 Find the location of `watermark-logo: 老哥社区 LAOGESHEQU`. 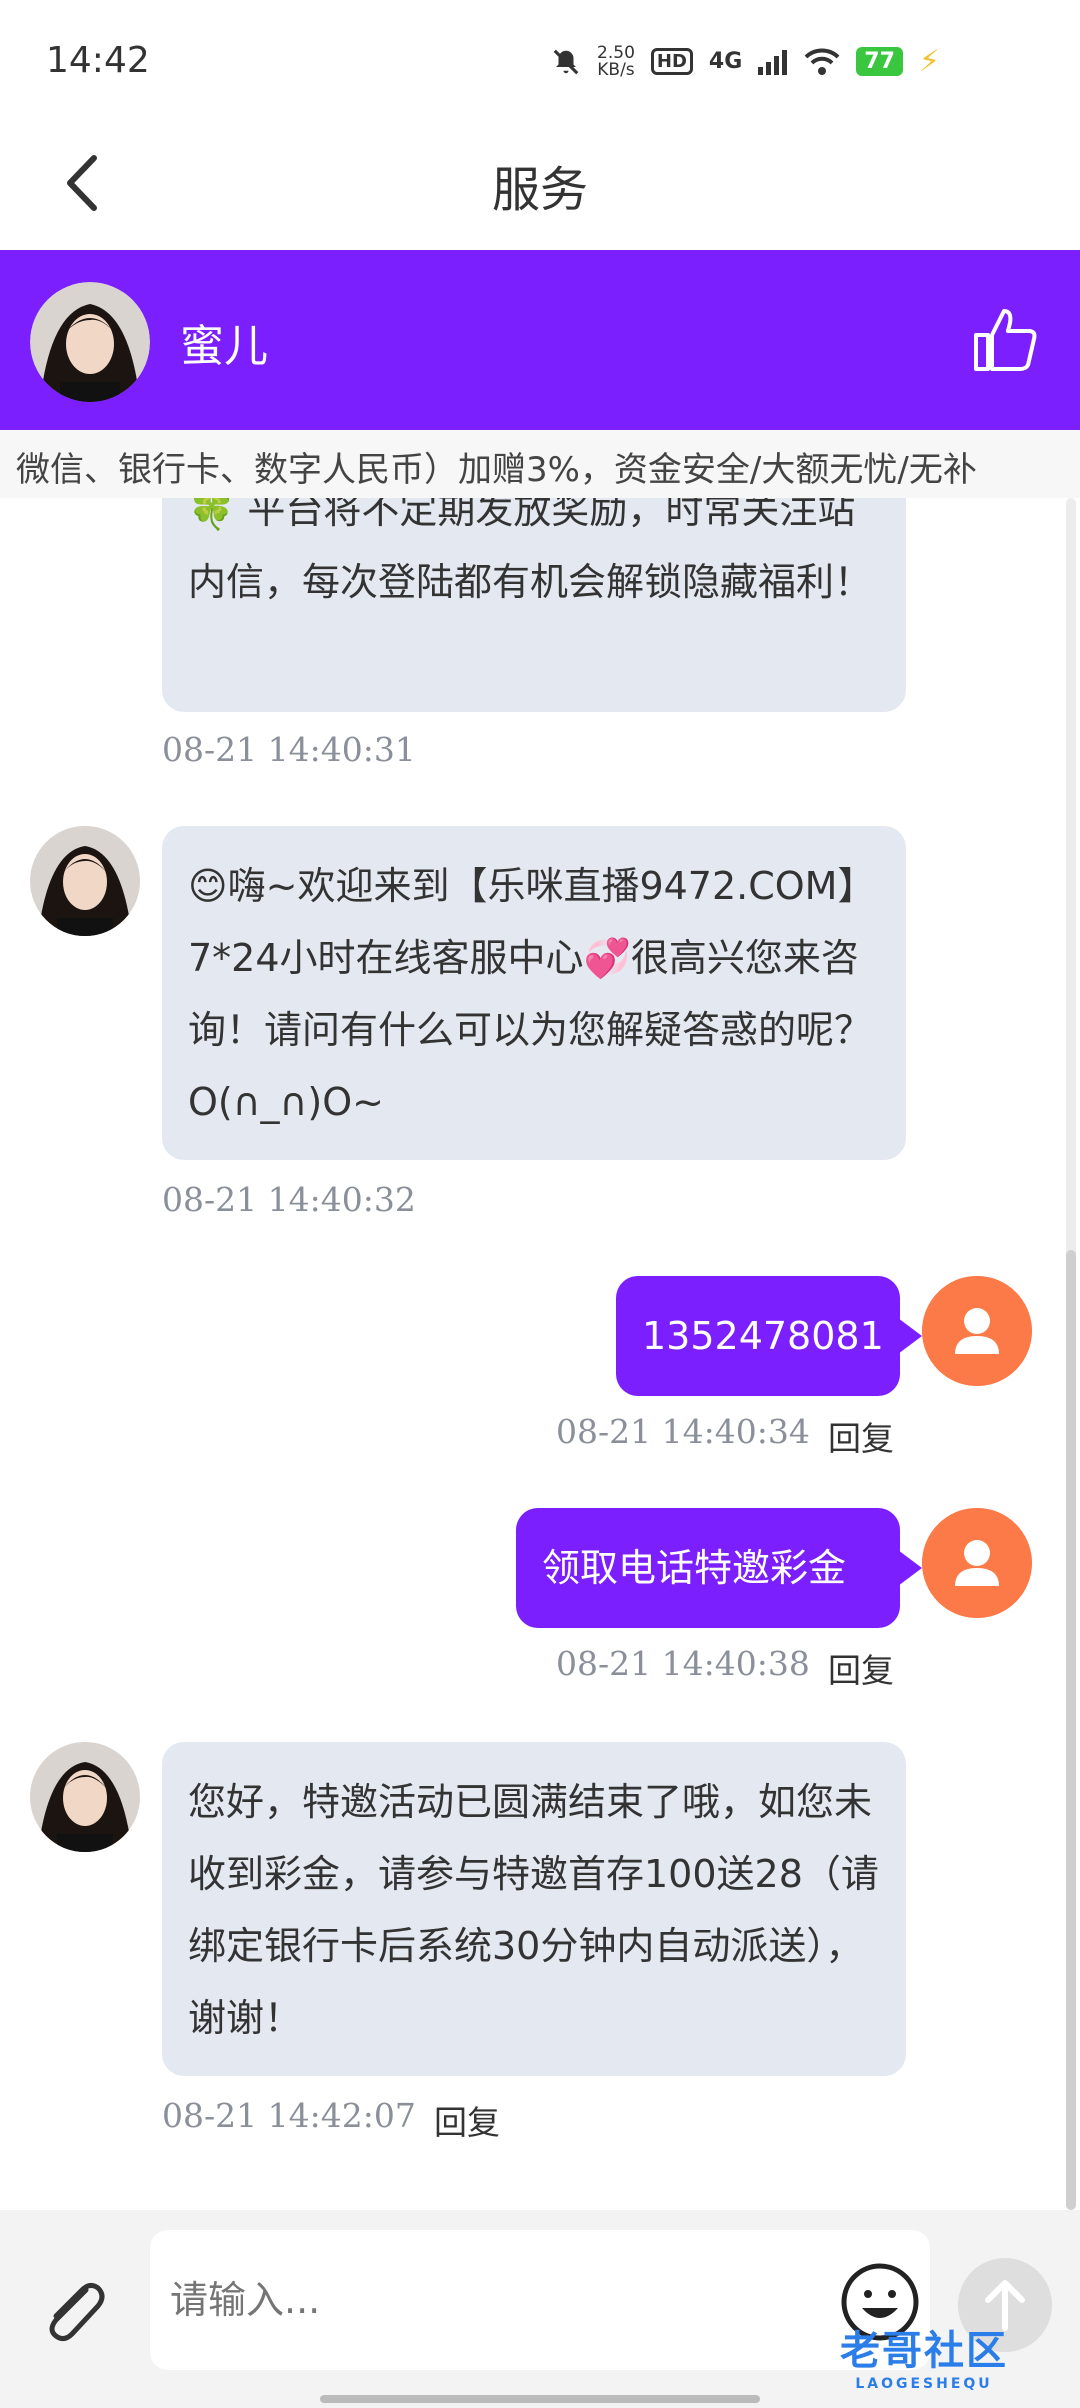

watermark-logo: 老哥社区 LAOGESHEQU is located at coordinates (924, 2355).